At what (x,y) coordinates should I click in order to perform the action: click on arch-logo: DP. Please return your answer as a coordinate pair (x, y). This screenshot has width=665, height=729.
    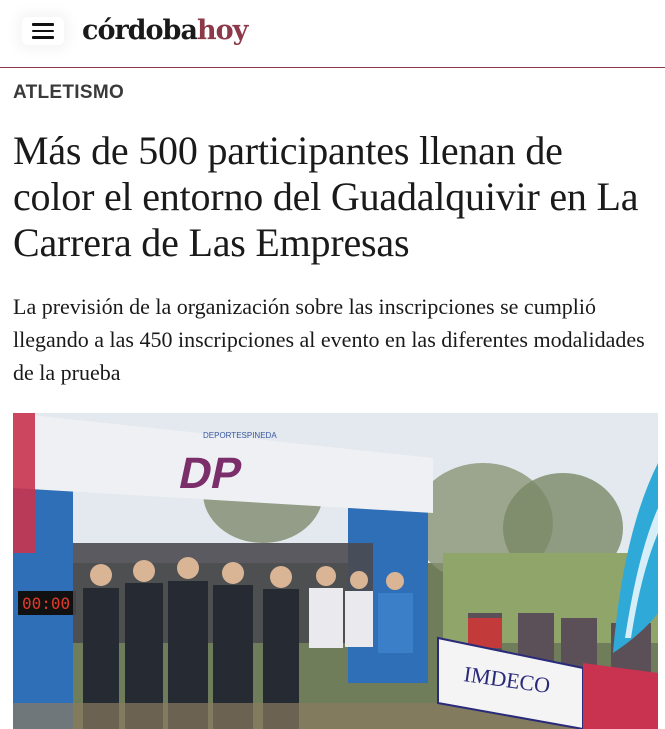
    Looking at the image, I should click on (210, 473).